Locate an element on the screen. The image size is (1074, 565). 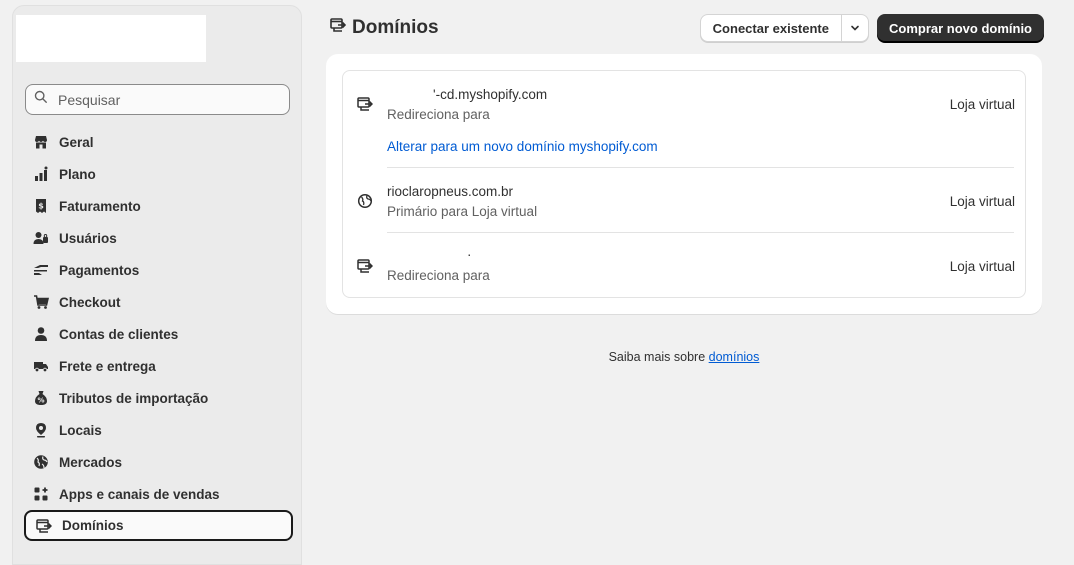
sidebar-item-label: Locais is located at coordinates (80, 430).